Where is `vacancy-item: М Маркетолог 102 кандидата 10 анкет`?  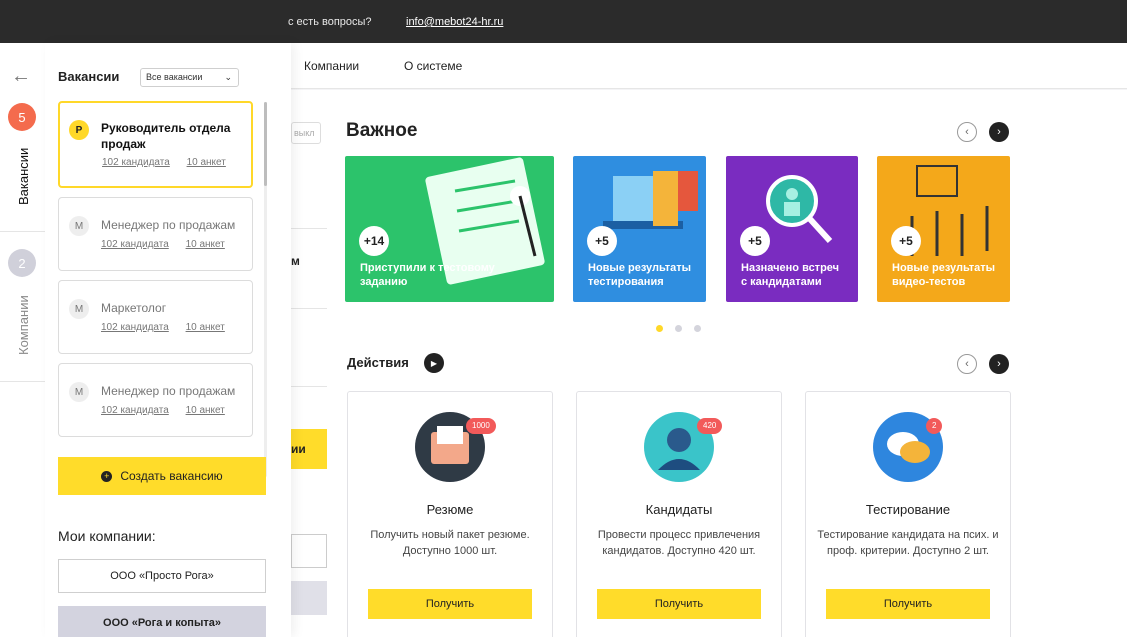 vacancy-item: М Маркетолог 102 кандидата 10 анкет is located at coordinates (155, 317).